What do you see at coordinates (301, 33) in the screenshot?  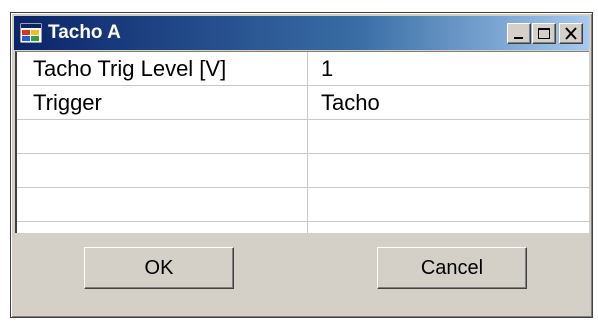 I see `title-bar: Tacho A` at bounding box center [301, 33].